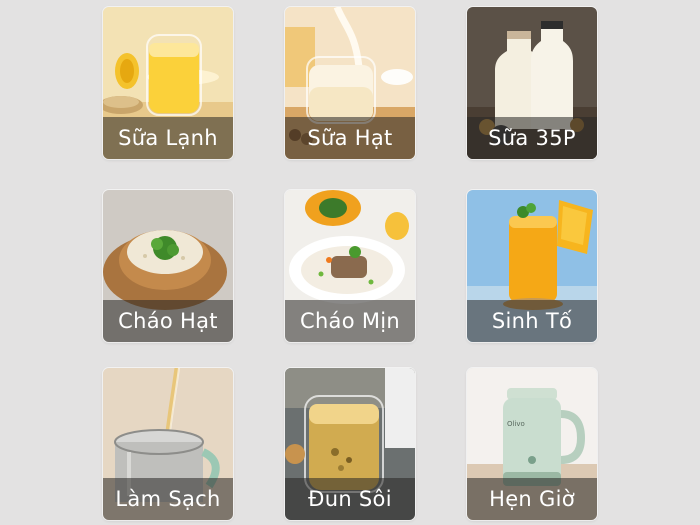 The image size is (700, 525). Describe the element at coordinates (350, 444) in the screenshot. I see `program-tile-boil: Đun Sôi` at that location.